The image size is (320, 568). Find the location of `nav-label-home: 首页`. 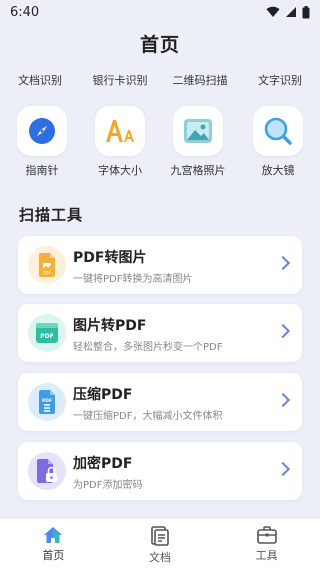

nav-label-home: 首页 is located at coordinates (53, 555).